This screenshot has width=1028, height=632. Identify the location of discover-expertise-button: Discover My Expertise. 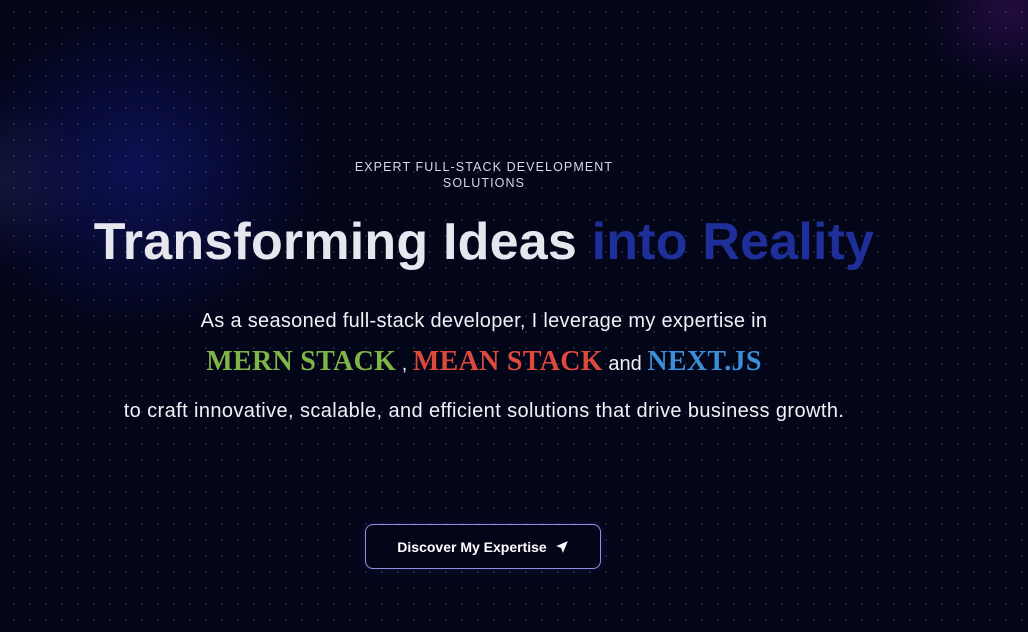
(483, 546).